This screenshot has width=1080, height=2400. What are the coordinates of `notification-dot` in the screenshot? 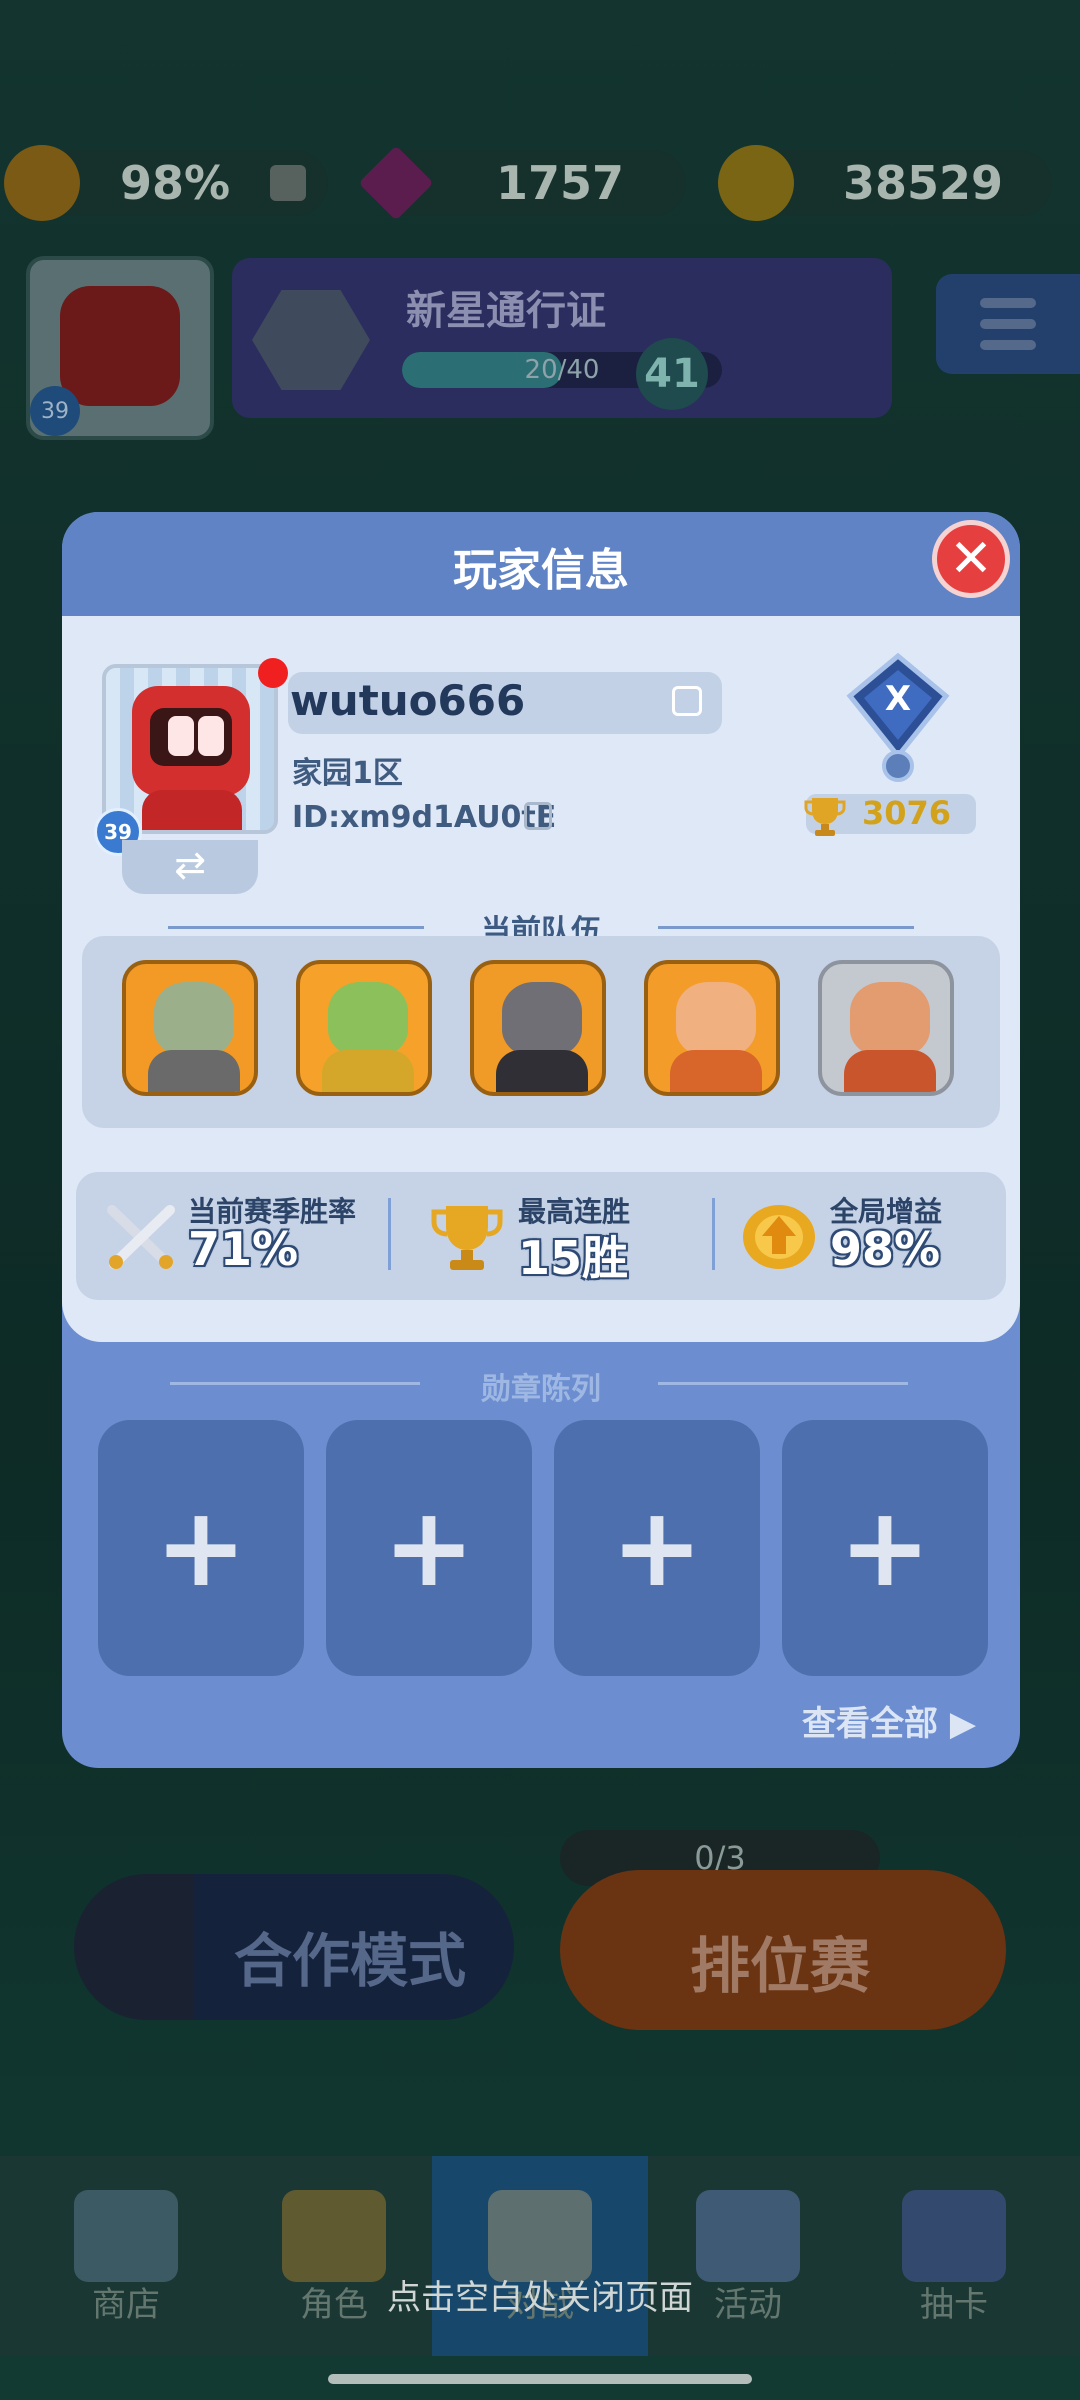 It's located at (273, 673).